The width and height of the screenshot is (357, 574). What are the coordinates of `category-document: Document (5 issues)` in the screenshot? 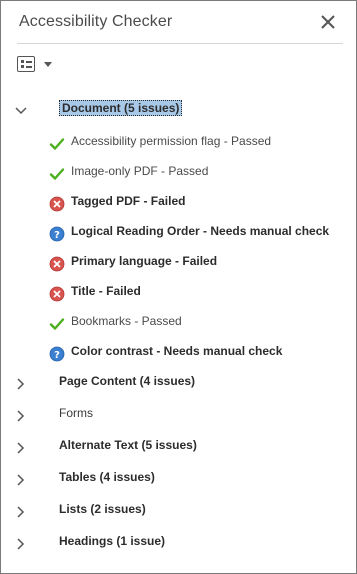 It's located at (178, 110).